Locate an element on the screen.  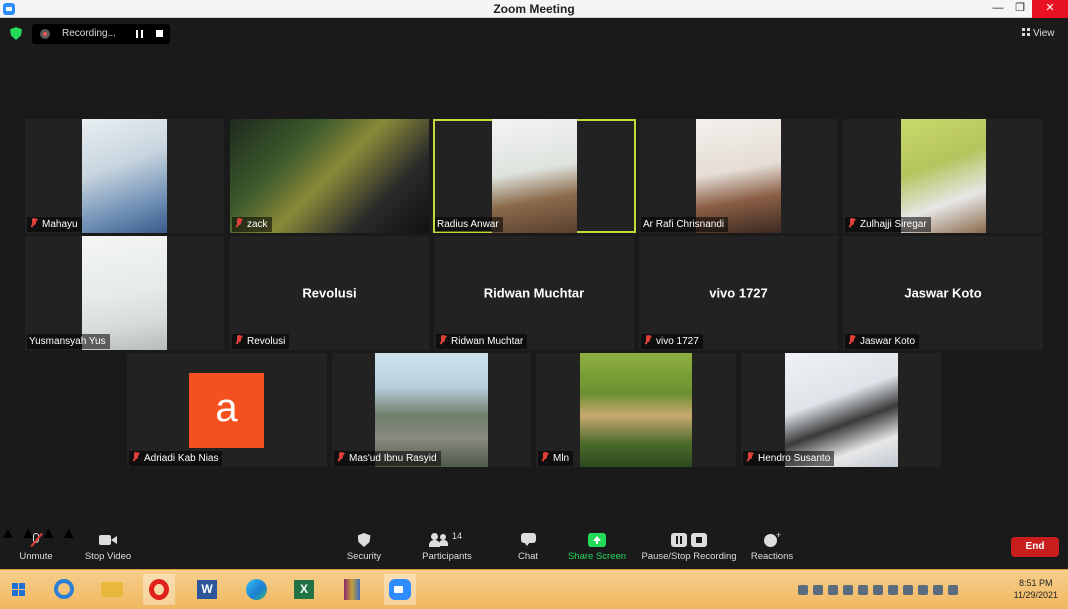
share-options-chevron-icon: ▲ is located at coordinates (69, 533).